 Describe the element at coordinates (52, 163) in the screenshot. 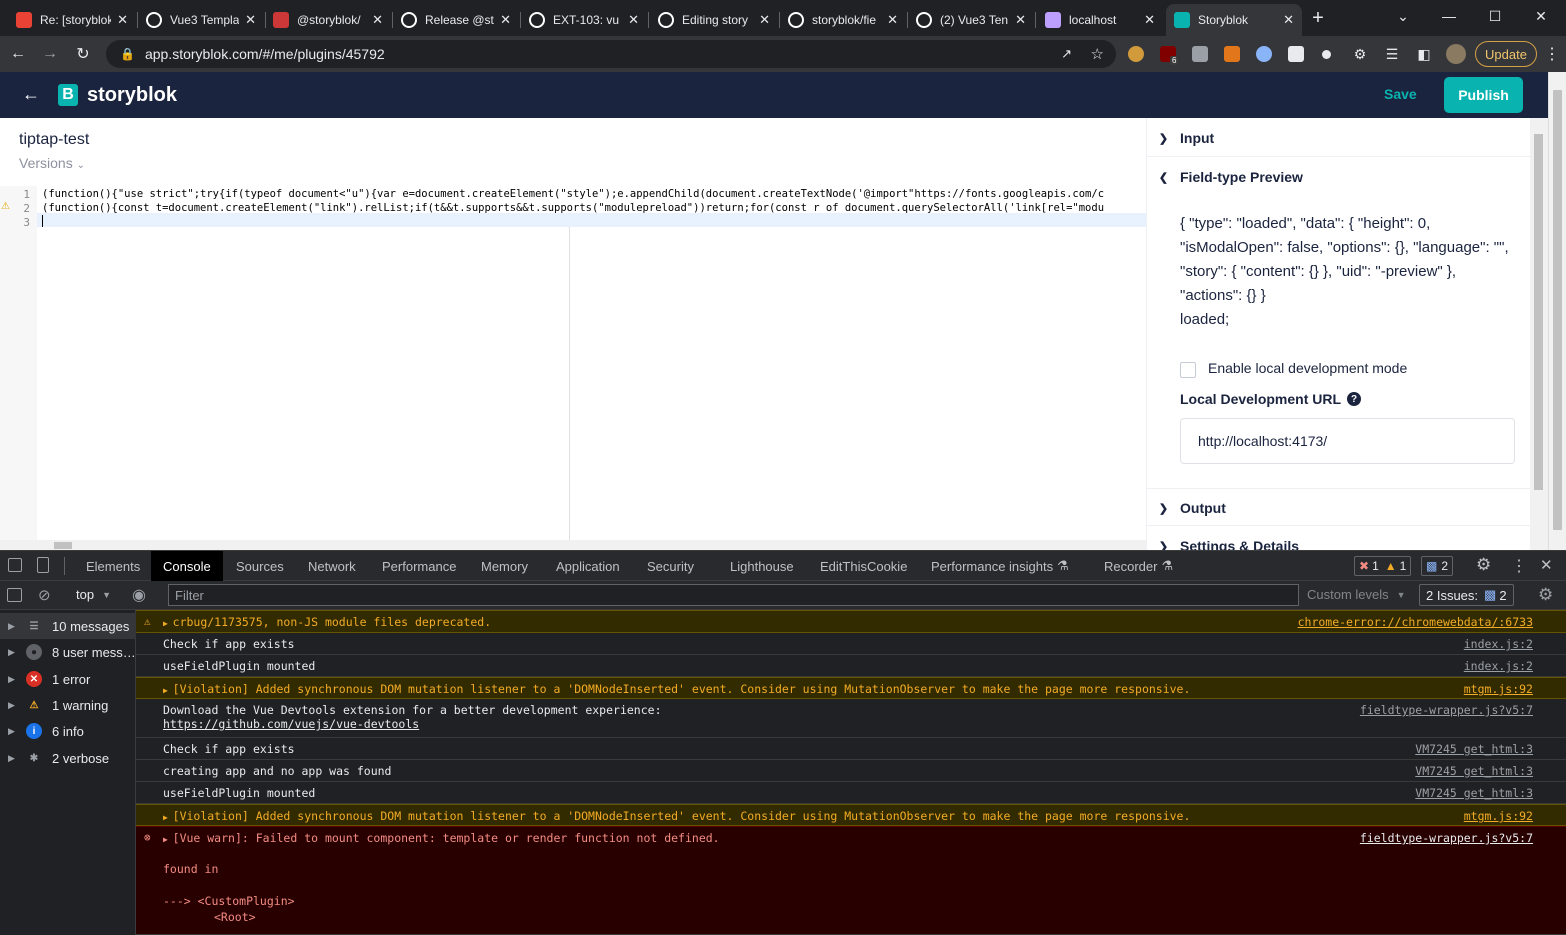

I see `versions-dropdown: Versions ⌄` at that location.